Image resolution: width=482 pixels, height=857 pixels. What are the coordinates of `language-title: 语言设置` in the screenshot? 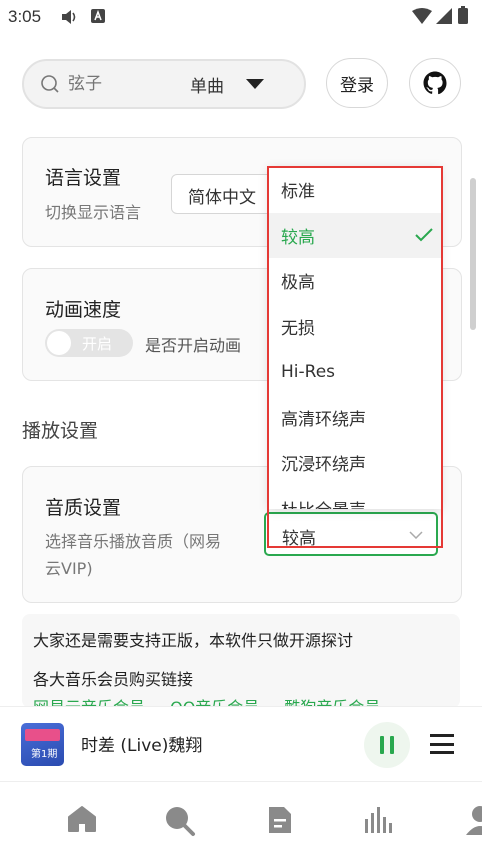 It's located at (83, 178).